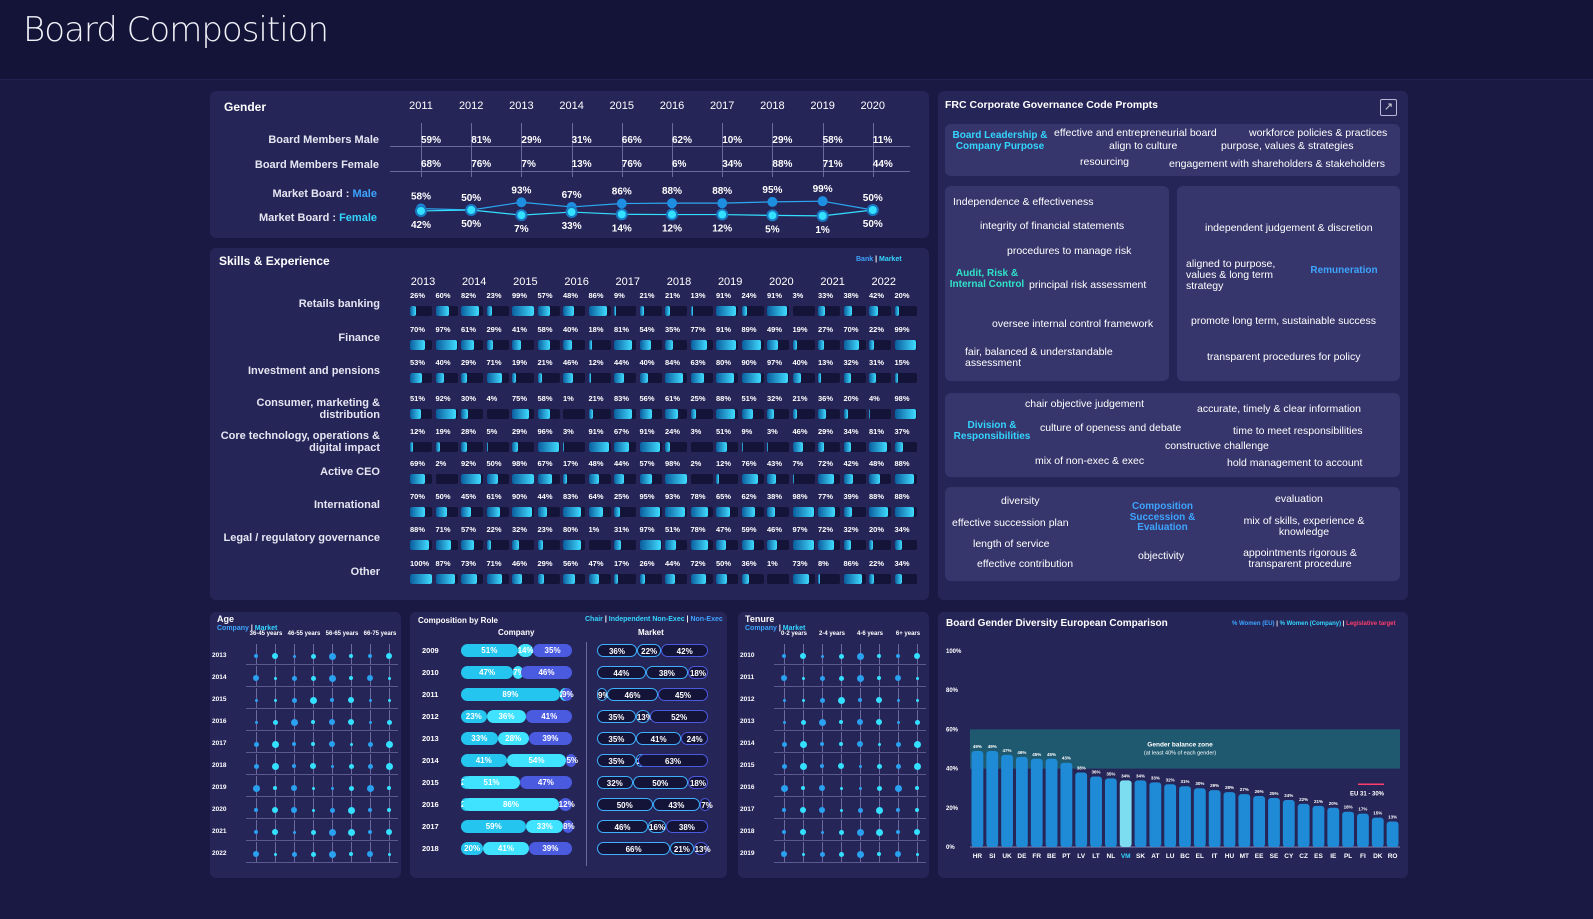  Describe the element at coordinates (902, 496) in the screenshot. I see `skill-value: 88%` at that location.